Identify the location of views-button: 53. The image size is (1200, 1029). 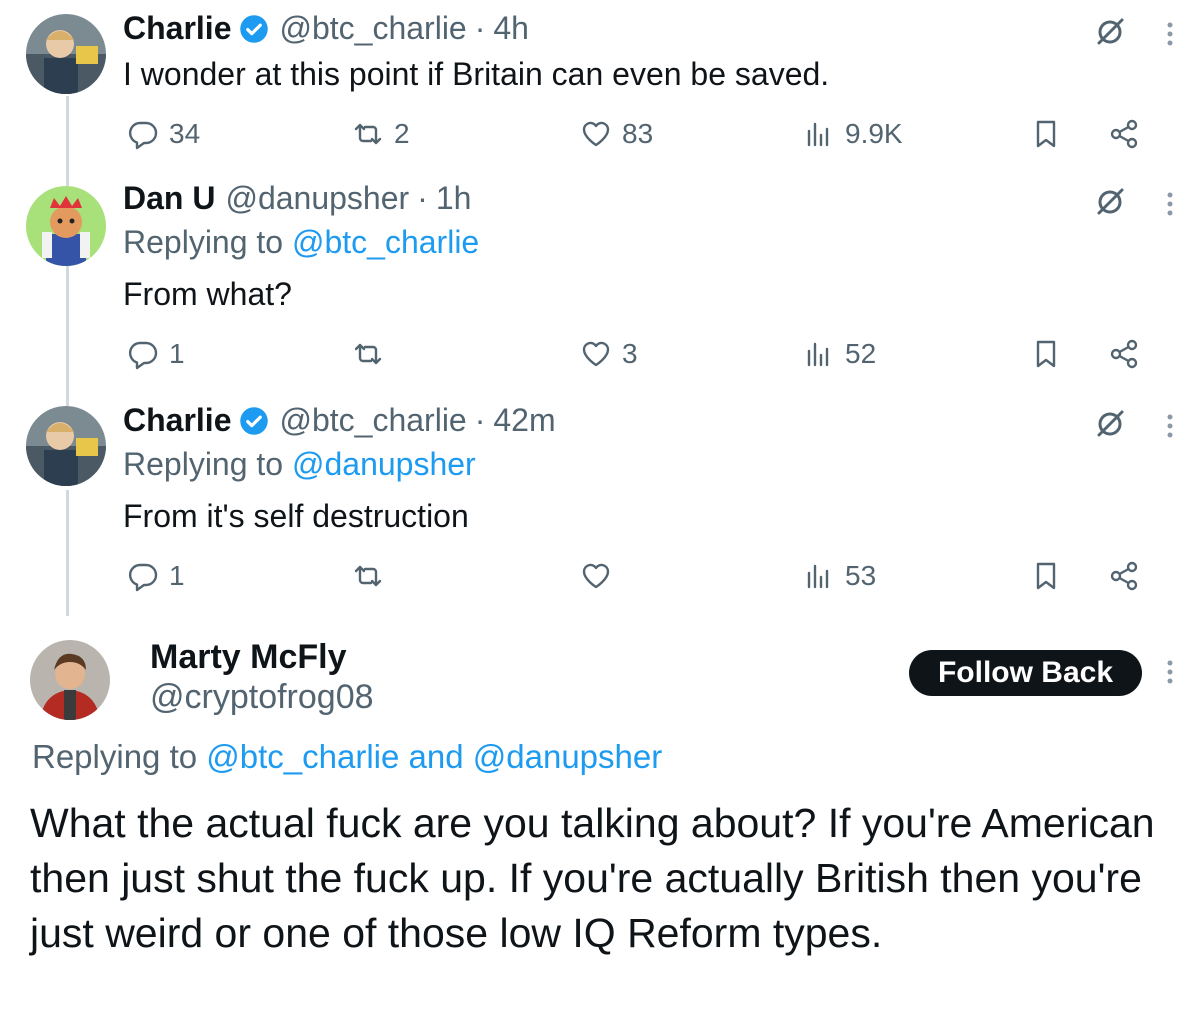
(839, 576).